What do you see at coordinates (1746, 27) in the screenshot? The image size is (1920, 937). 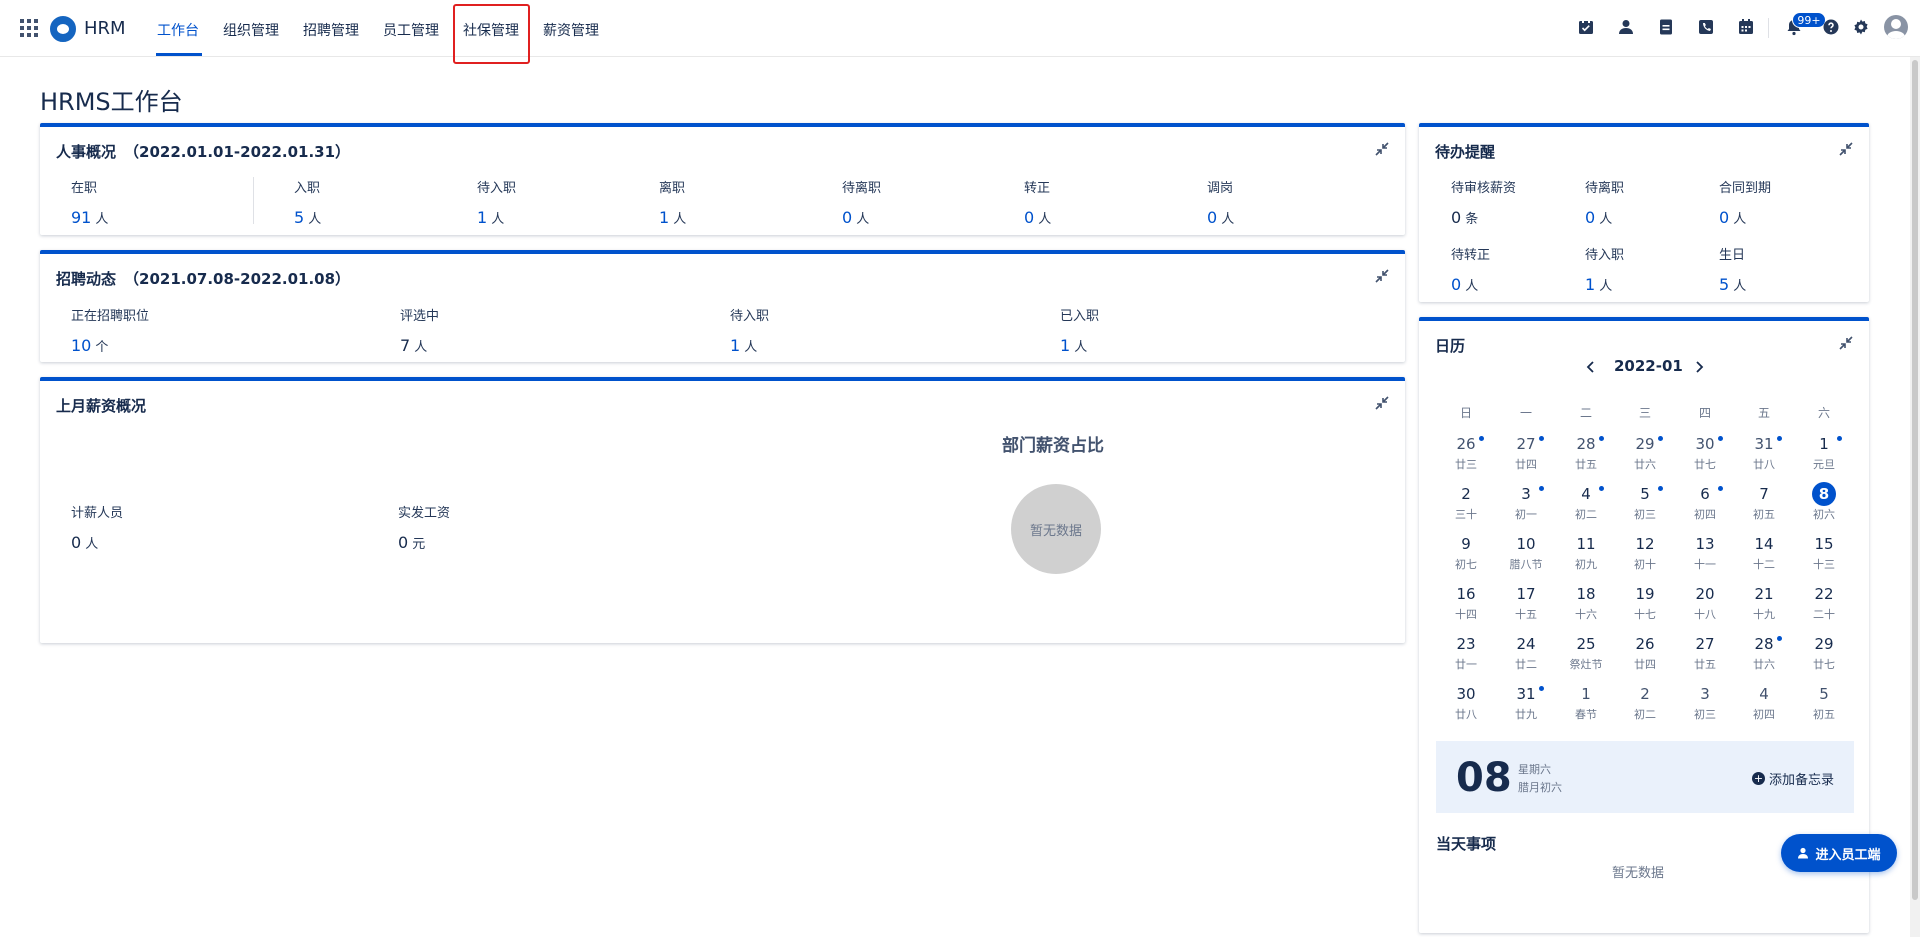 I see `calendar-icon` at bounding box center [1746, 27].